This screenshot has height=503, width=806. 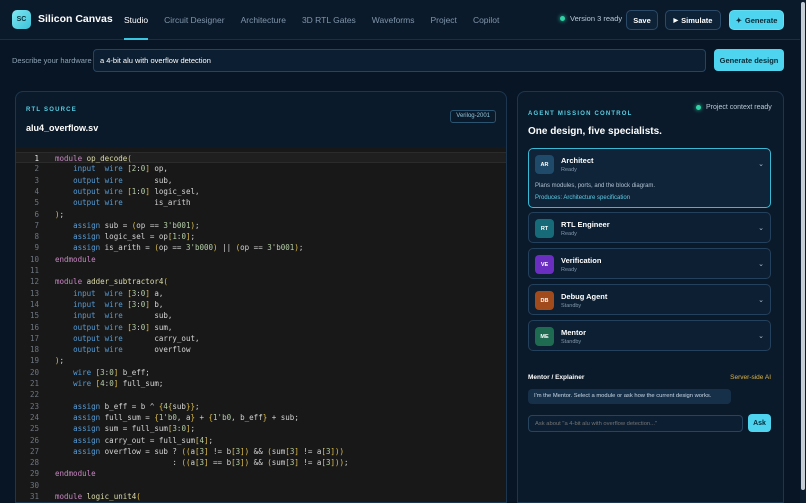 I want to click on ask-button: Ask, so click(x=759, y=423).